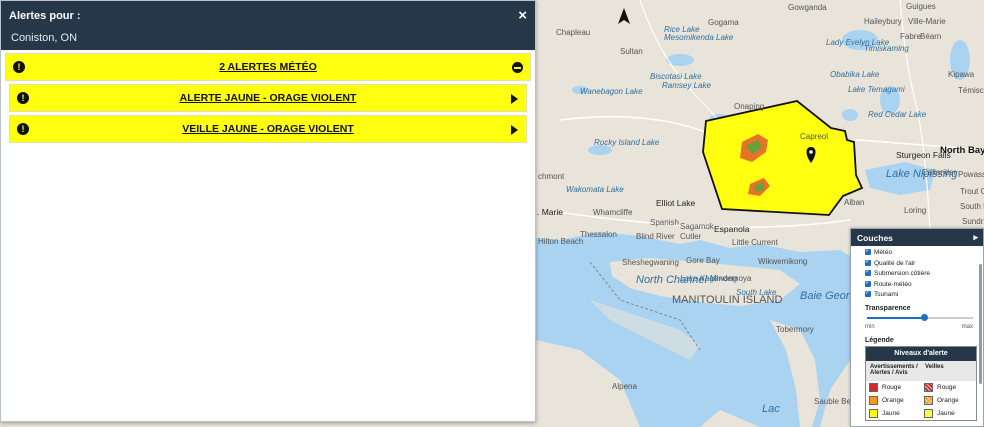  Describe the element at coordinates (814, 136) in the screenshot. I see `map-label: Capreol` at that location.